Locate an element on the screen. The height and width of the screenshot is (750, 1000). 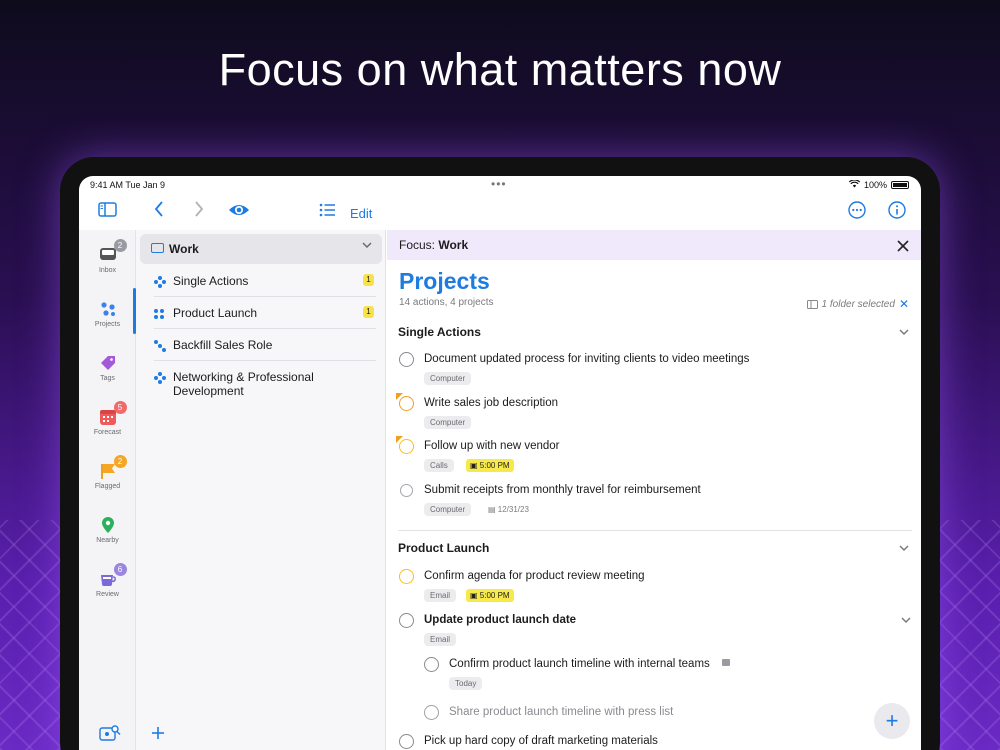
multitasking-dots: ••• is located at coordinates (499, 184).